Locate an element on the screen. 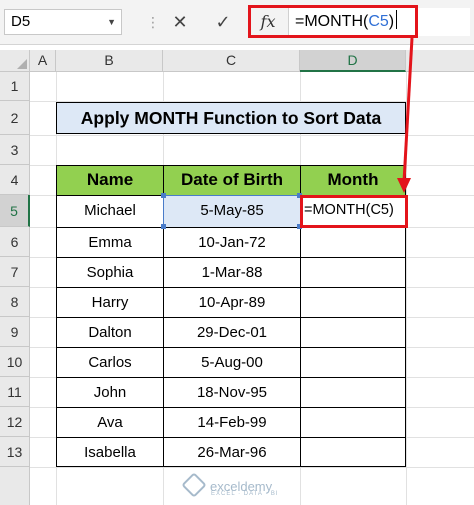 The width and height of the screenshot is (474, 505). row-header-7: 7 is located at coordinates (15, 272).